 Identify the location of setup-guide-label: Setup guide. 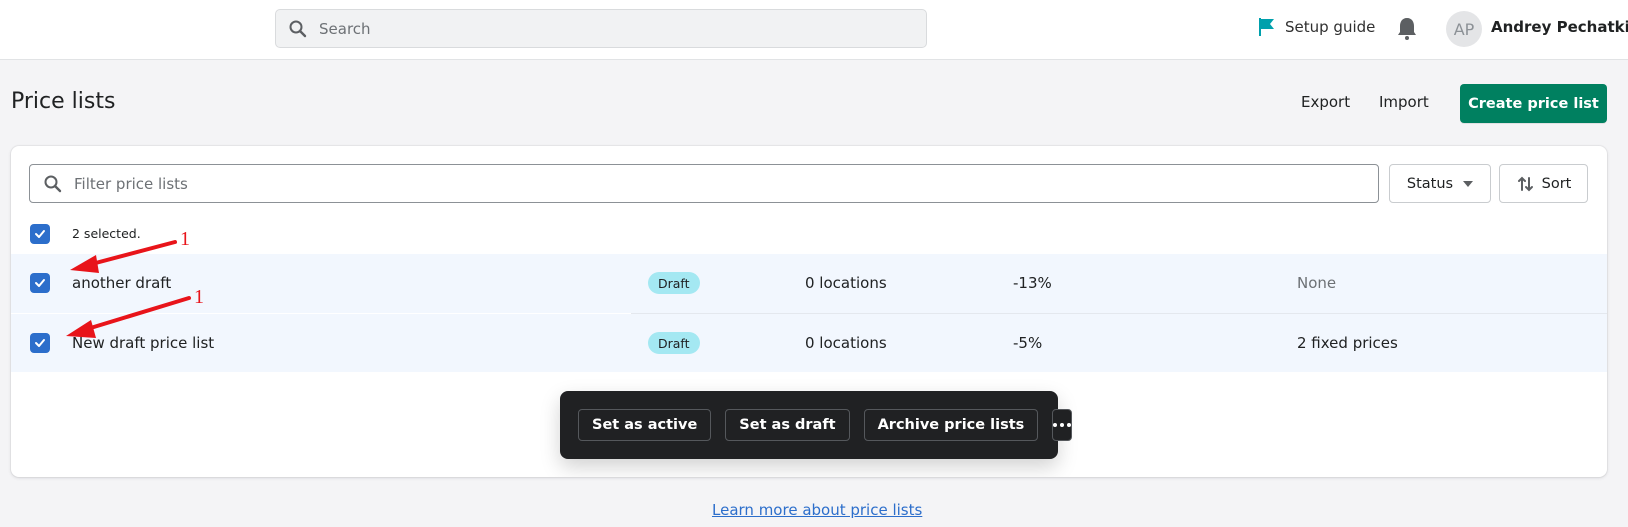
(1330, 27).